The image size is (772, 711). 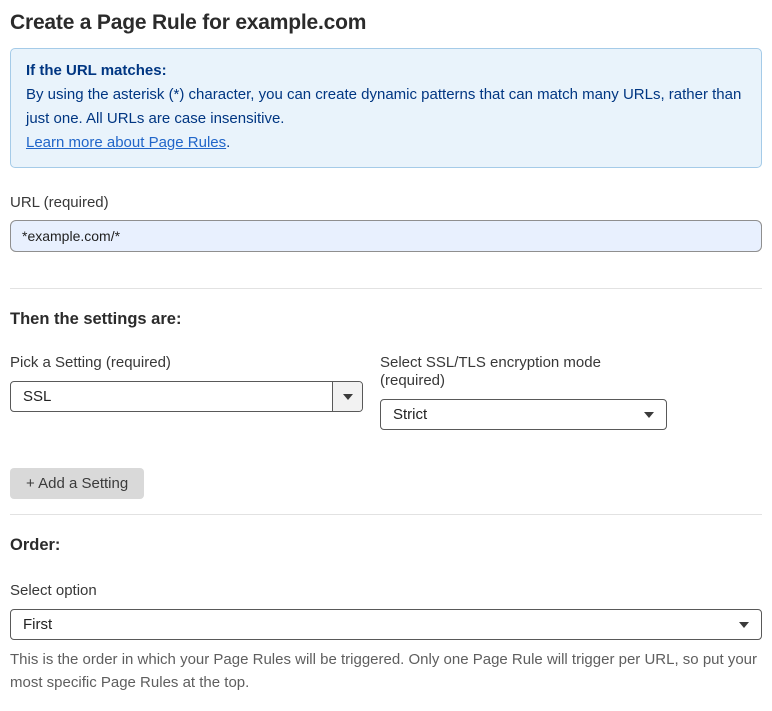 What do you see at coordinates (53, 590) in the screenshot?
I see `order-select-label: Select option` at bounding box center [53, 590].